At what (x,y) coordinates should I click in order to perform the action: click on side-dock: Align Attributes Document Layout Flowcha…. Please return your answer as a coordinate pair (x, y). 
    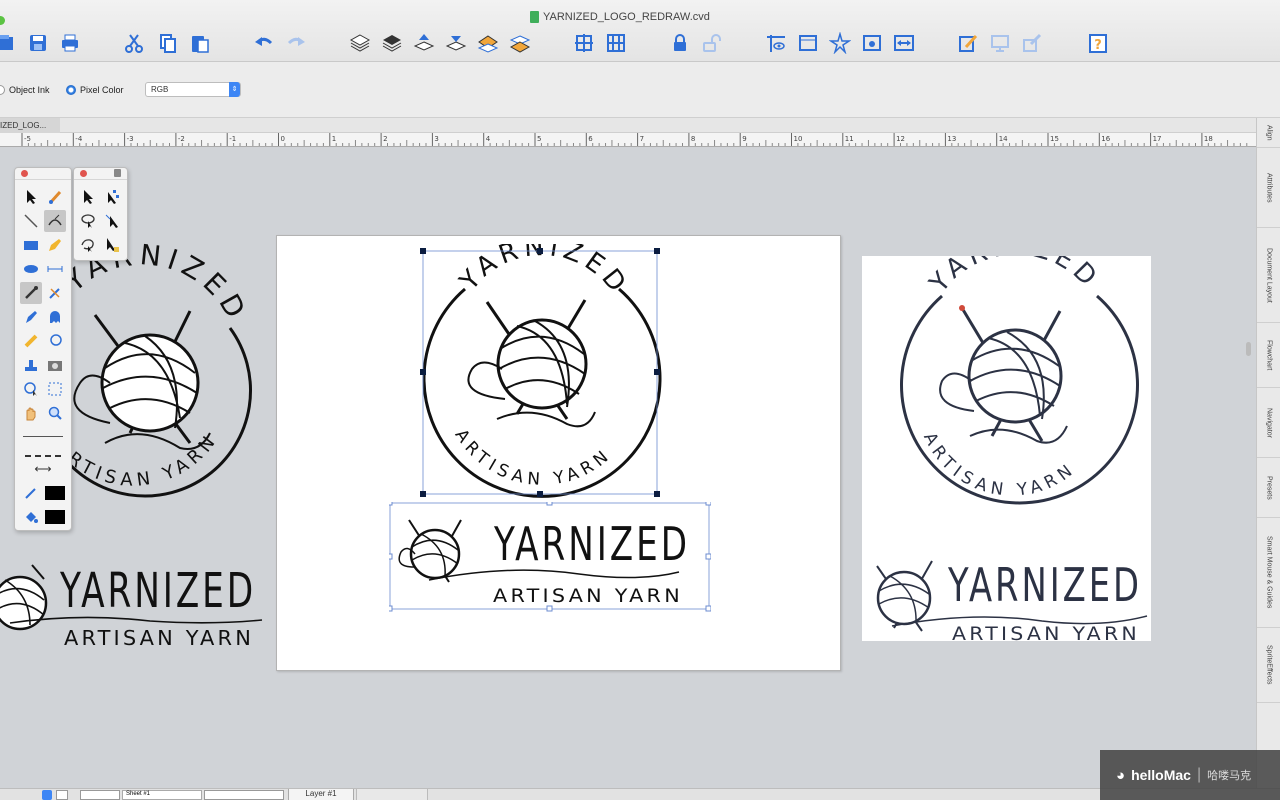
    Looking at the image, I should click on (1268, 459).